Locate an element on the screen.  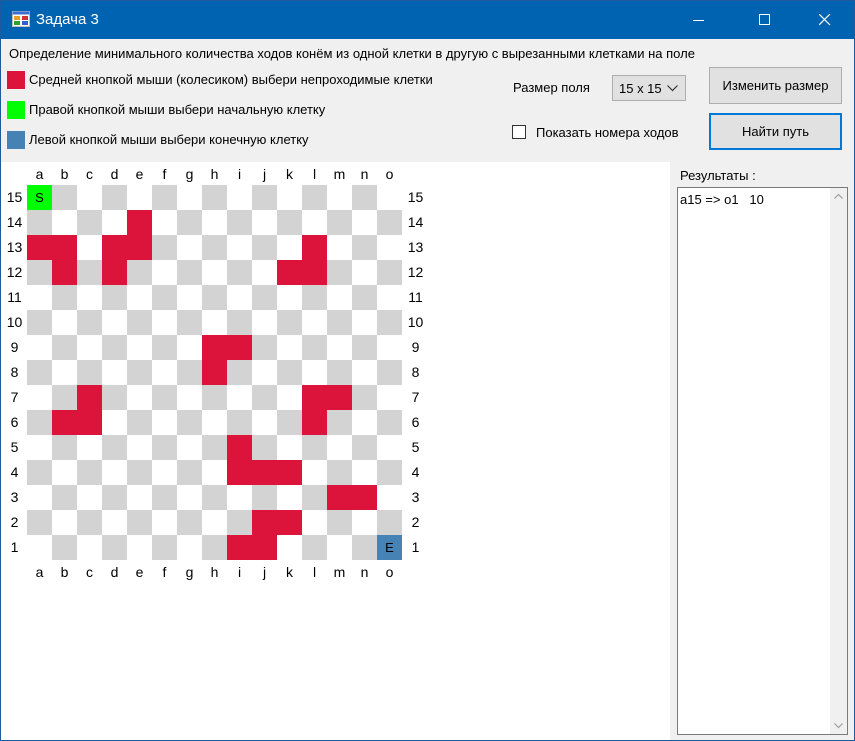
start-cell: S is located at coordinates (39, 197).